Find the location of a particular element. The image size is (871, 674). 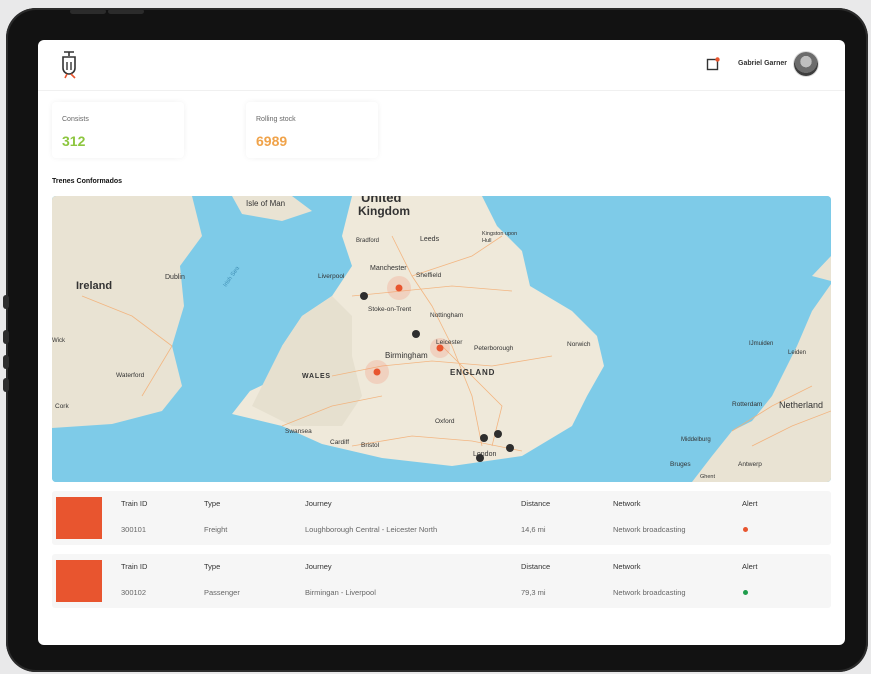

map-label: Nottingham is located at coordinates (447, 315).